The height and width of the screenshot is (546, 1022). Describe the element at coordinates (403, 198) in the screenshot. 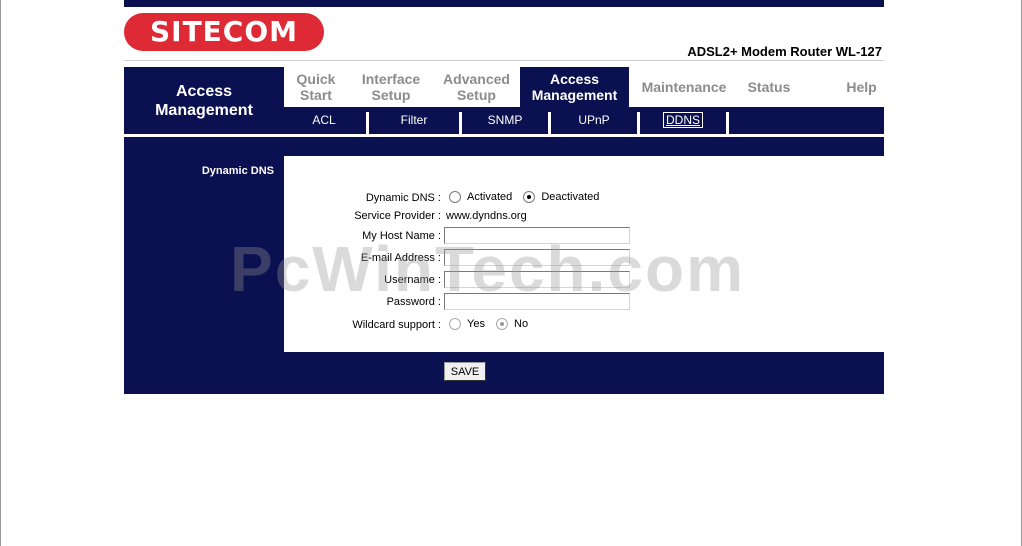

I see `dynamic-dns-label: Dynamic DNS :` at that location.